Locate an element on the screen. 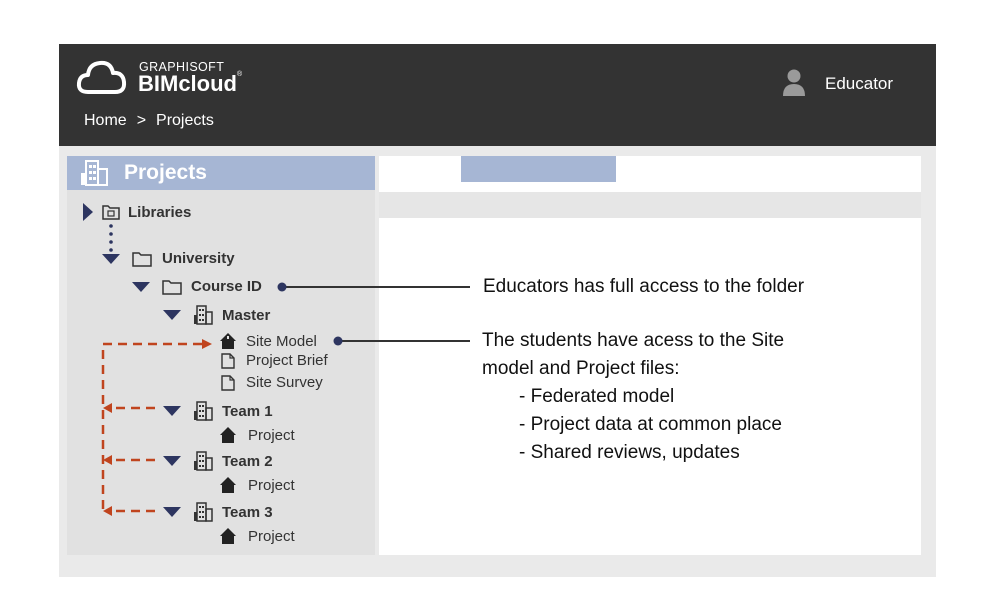  tree-item-course-id: Course ID is located at coordinates (197, 286).